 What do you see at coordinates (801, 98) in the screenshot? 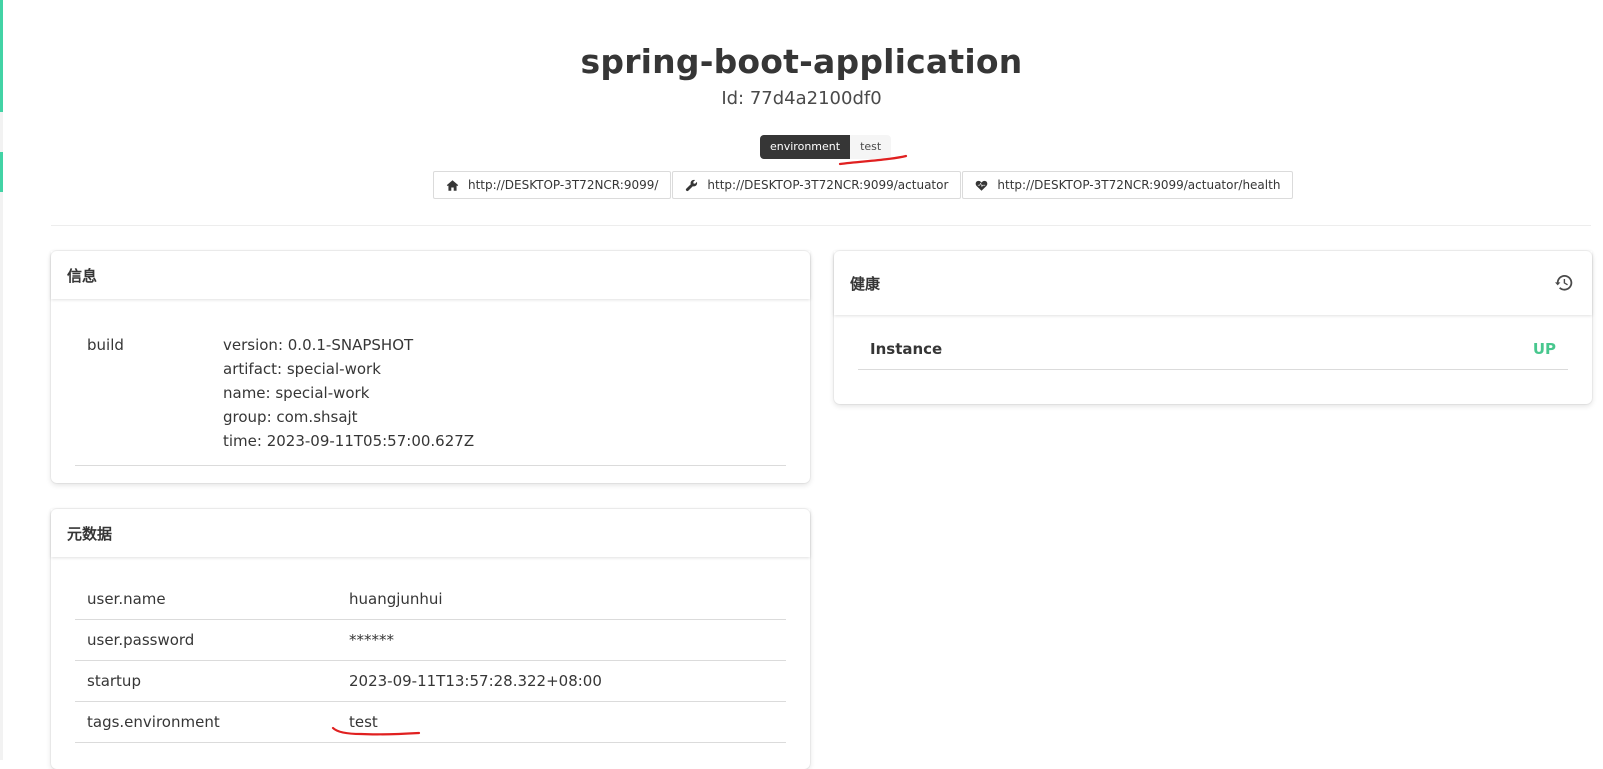
I see `instance-id: Id: 77d4a2100df0` at bounding box center [801, 98].